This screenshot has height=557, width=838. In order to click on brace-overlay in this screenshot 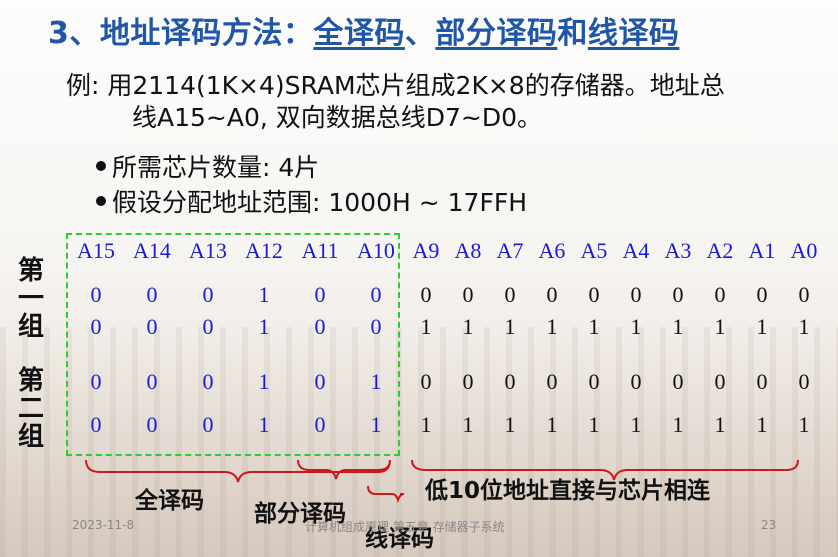, I will do `click(442, 481)`.